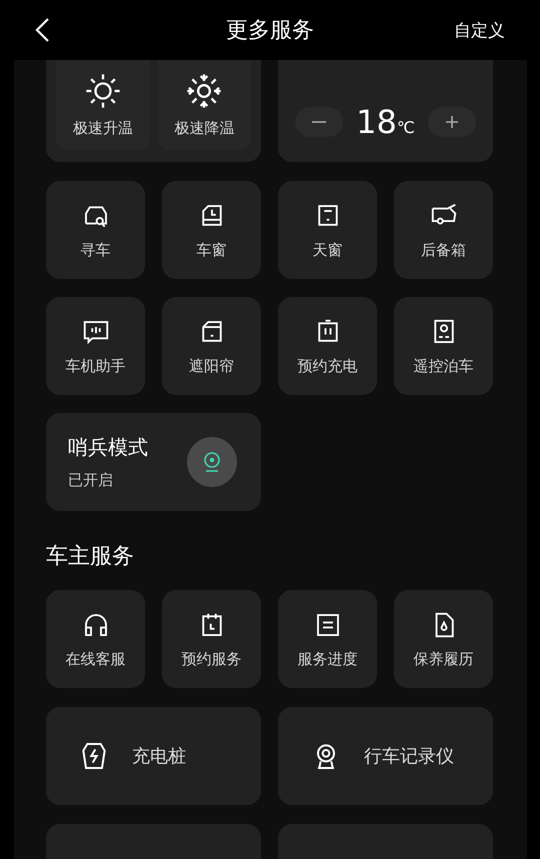 The height and width of the screenshot is (859, 540). I want to click on sentry-status: 已开启, so click(91, 480).